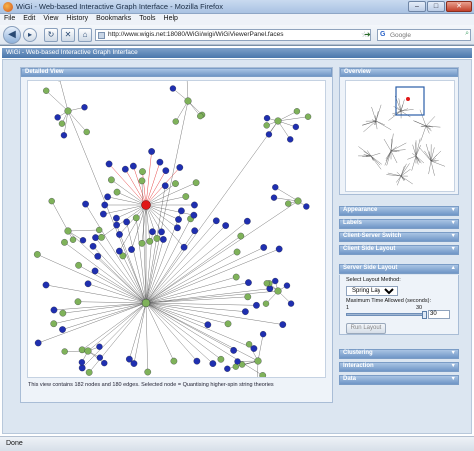 The height and width of the screenshot is (451, 474). What do you see at coordinates (386, 315) in the screenshot?
I see `max-time-slider` at bounding box center [386, 315].